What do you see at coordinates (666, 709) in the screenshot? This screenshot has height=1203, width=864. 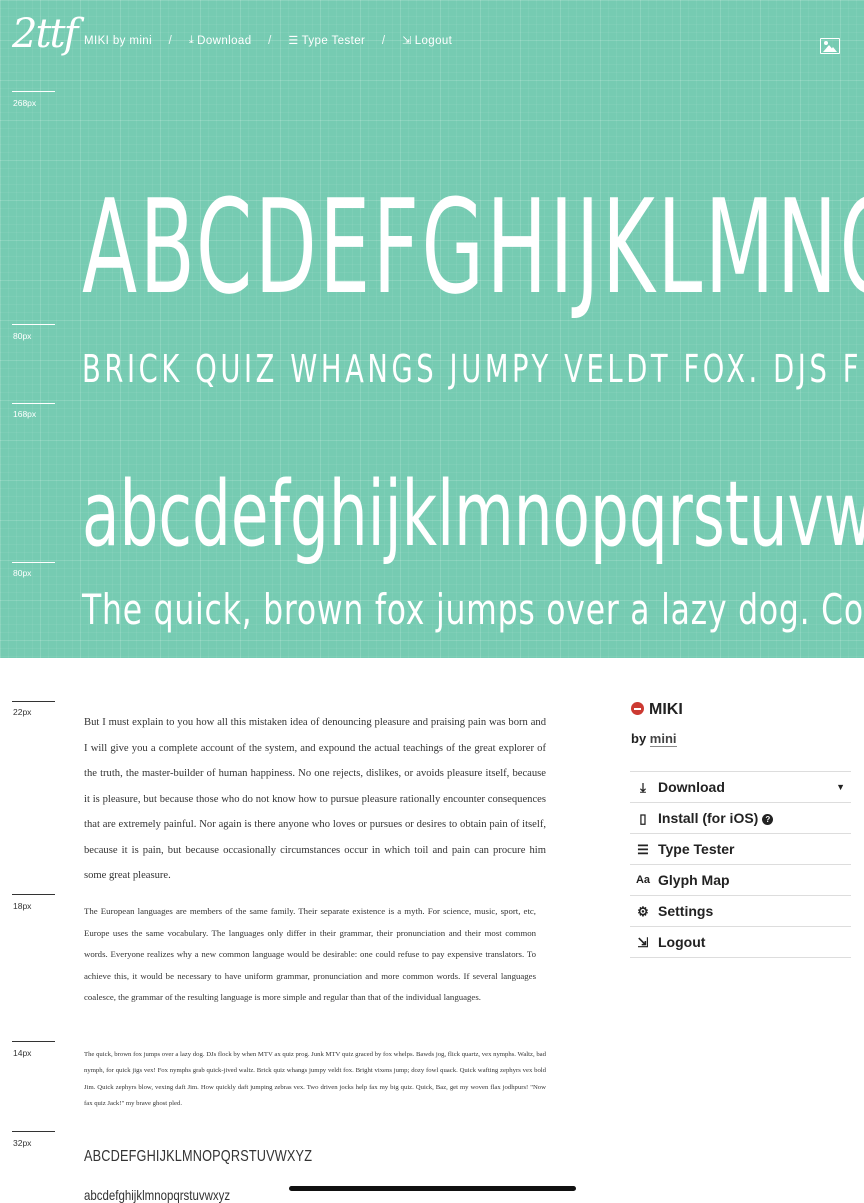 I see `font-name: MIKI` at bounding box center [666, 709].